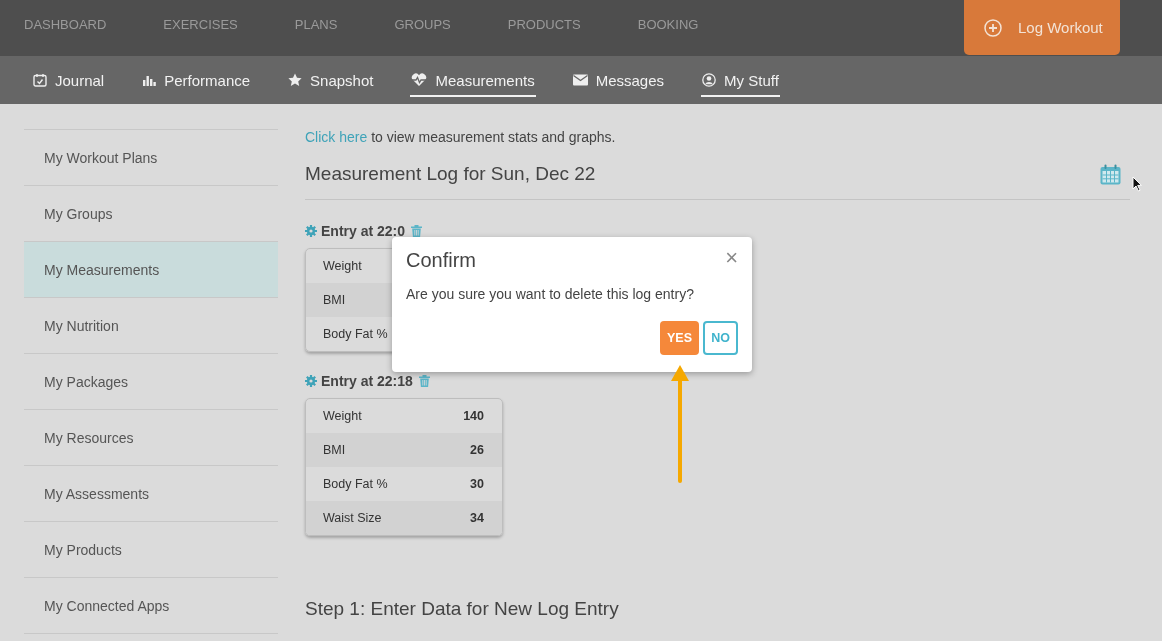 Image resolution: width=1162 pixels, height=641 pixels. I want to click on heartbeat-icon, so click(419, 80).